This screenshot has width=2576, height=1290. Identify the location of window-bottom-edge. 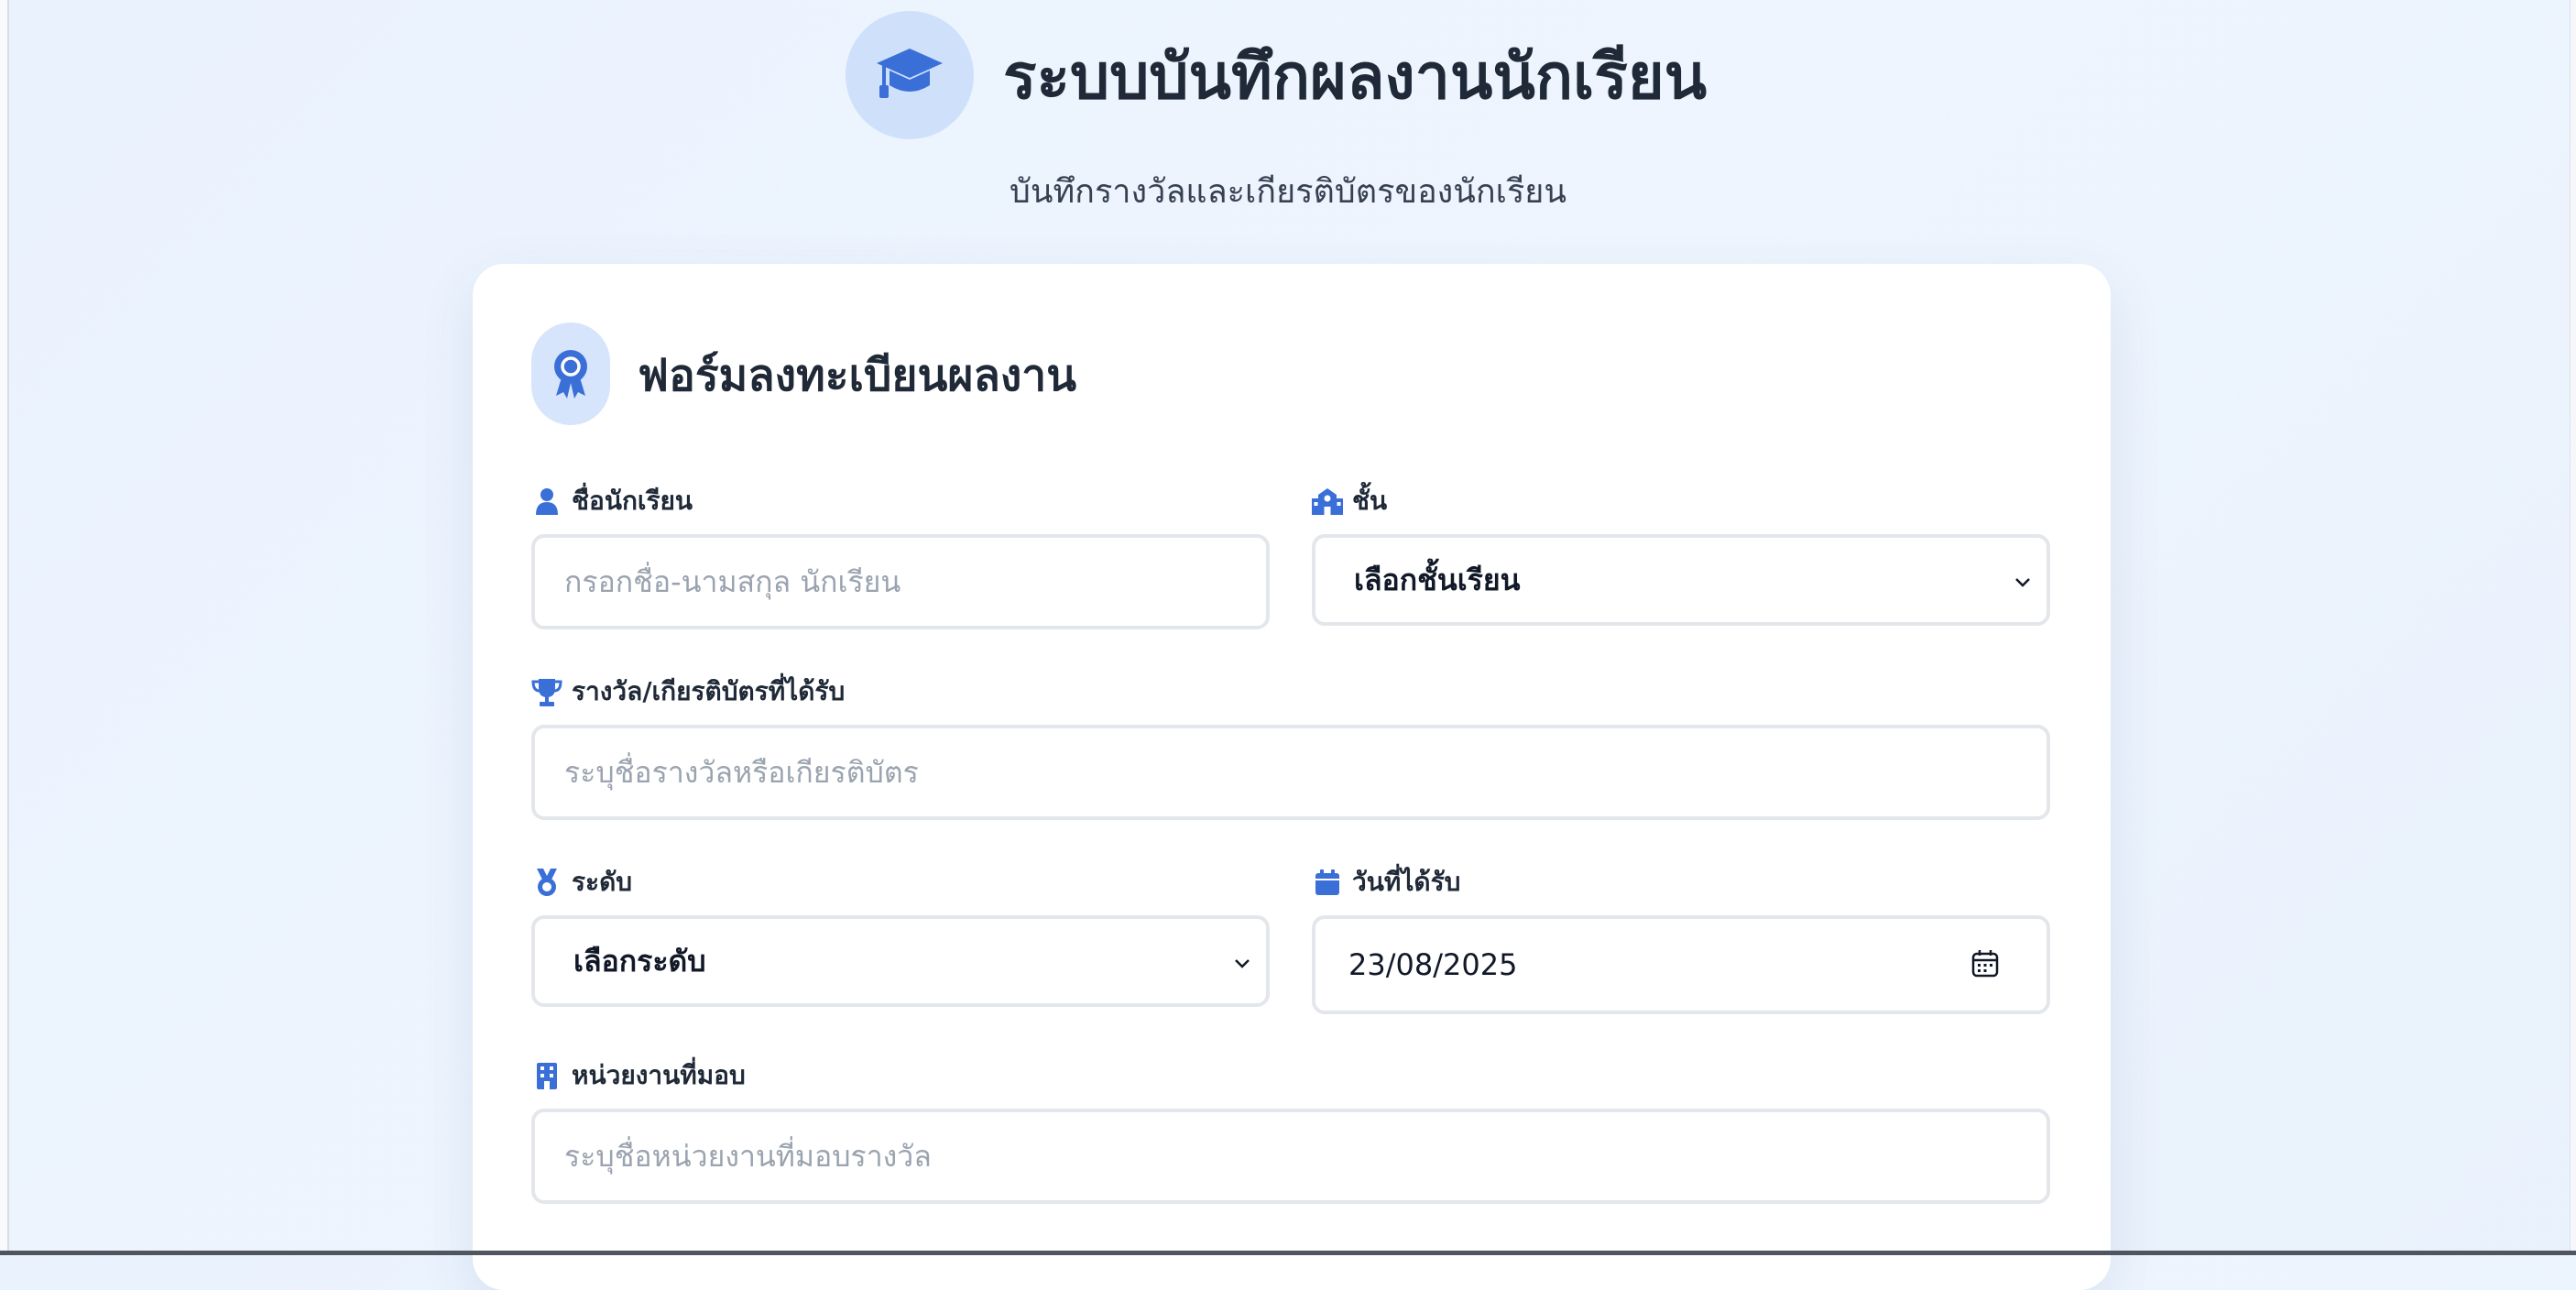
(1288, 1253).